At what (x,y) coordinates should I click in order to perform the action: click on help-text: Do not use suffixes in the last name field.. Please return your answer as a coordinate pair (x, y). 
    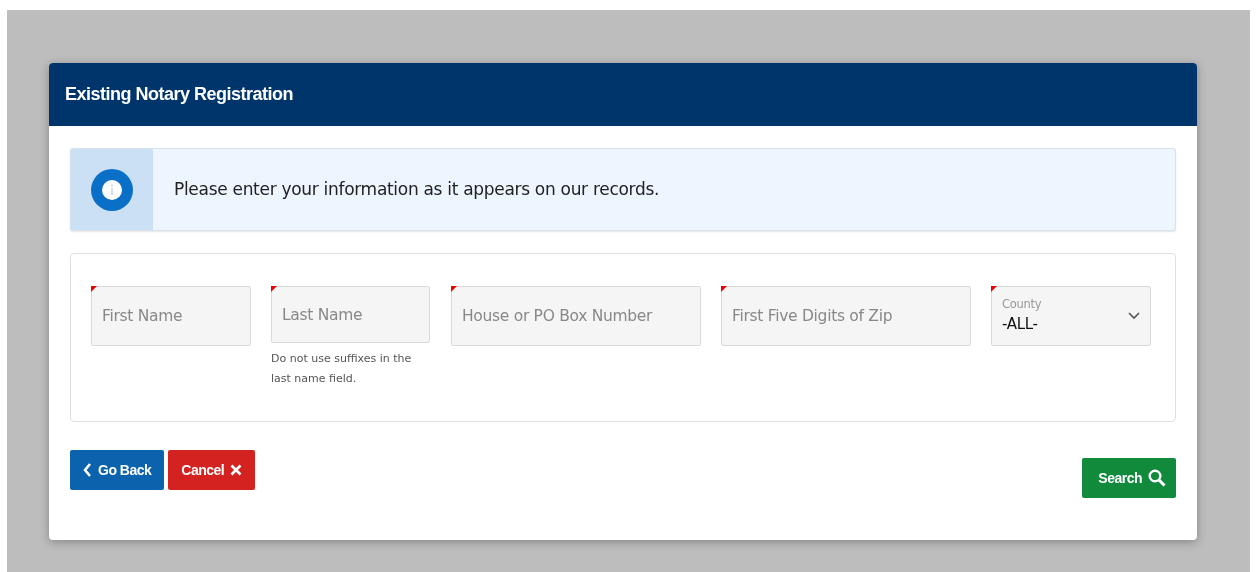
    Looking at the image, I should click on (342, 369).